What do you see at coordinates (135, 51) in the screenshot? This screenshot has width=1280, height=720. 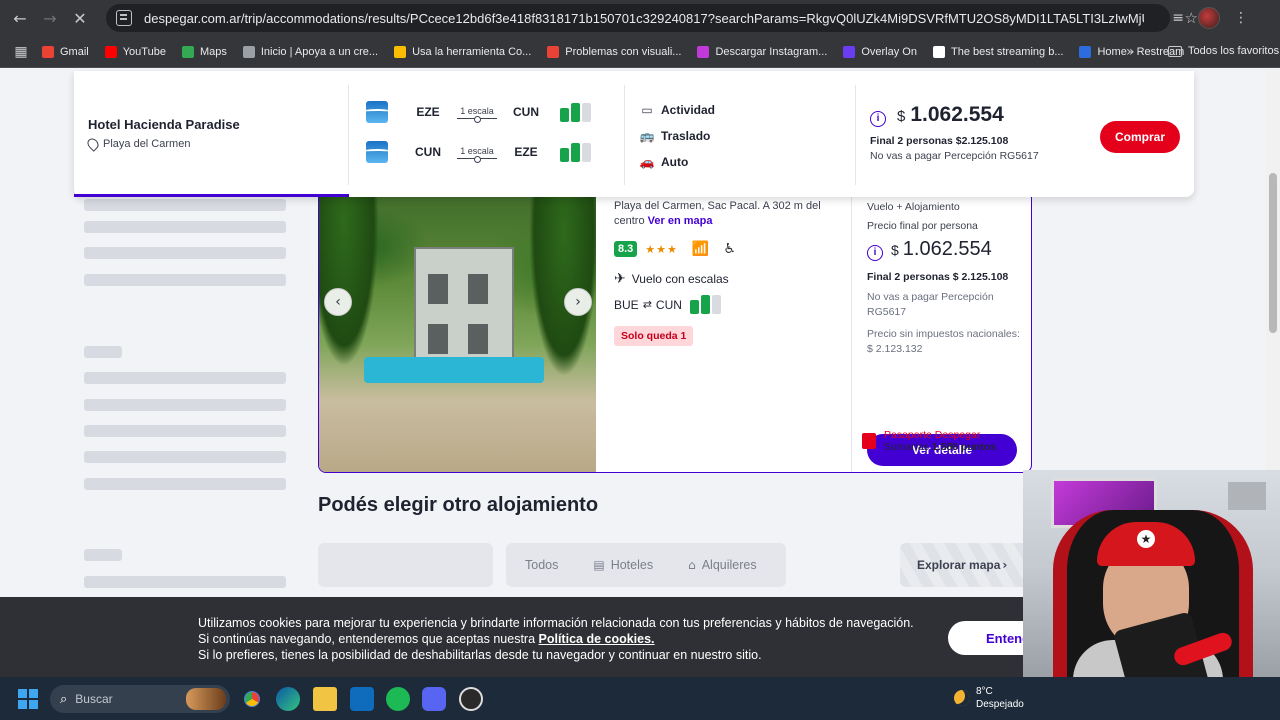 I see `bookmark-item: YouTube` at bounding box center [135, 51].